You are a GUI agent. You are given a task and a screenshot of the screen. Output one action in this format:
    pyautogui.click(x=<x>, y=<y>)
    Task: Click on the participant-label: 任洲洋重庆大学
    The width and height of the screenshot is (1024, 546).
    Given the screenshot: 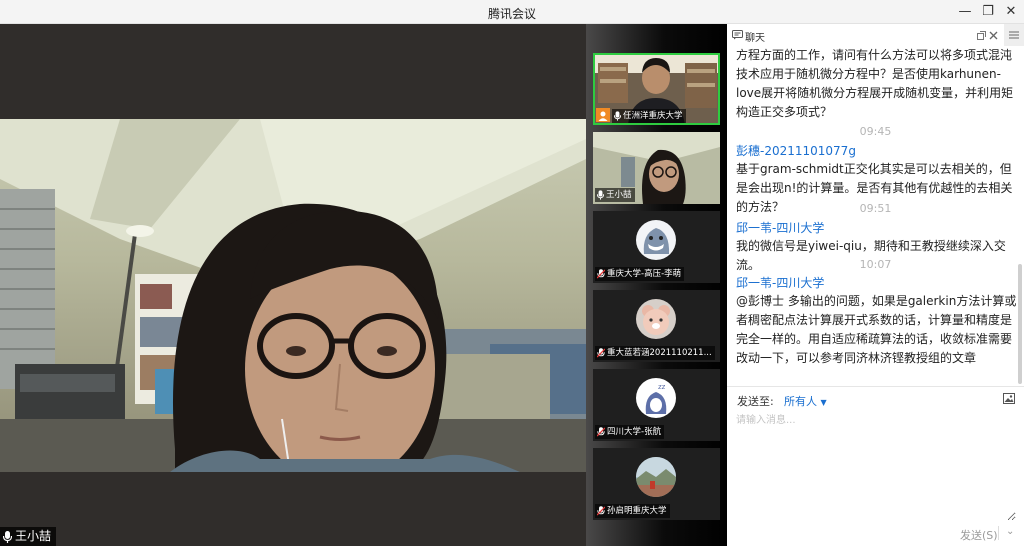 What is the action you would take?
    pyautogui.click(x=649, y=116)
    